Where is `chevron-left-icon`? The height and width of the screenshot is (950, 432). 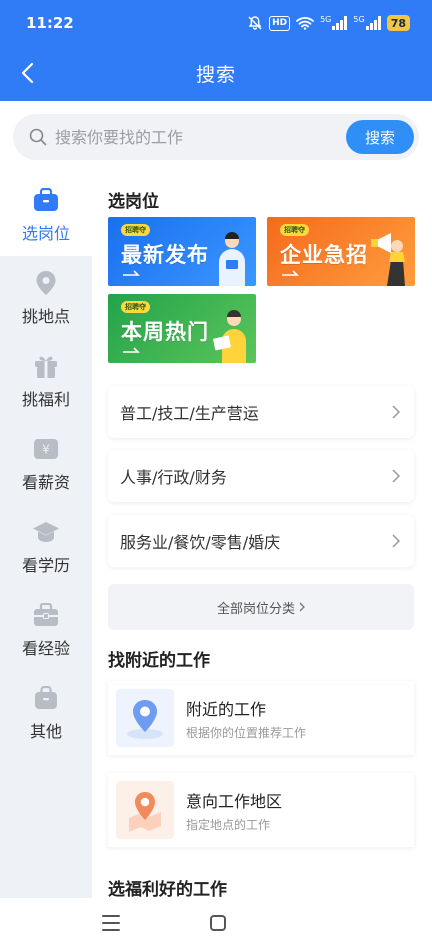
chevron-left-icon is located at coordinates (27, 73).